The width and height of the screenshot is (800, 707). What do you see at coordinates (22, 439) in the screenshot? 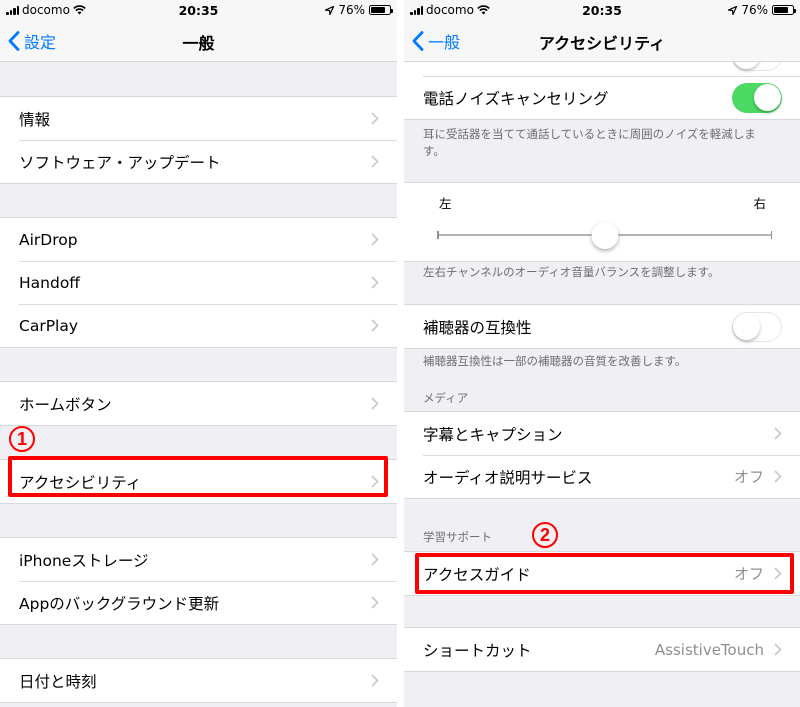
I see `step-badge-1: 1` at bounding box center [22, 439].